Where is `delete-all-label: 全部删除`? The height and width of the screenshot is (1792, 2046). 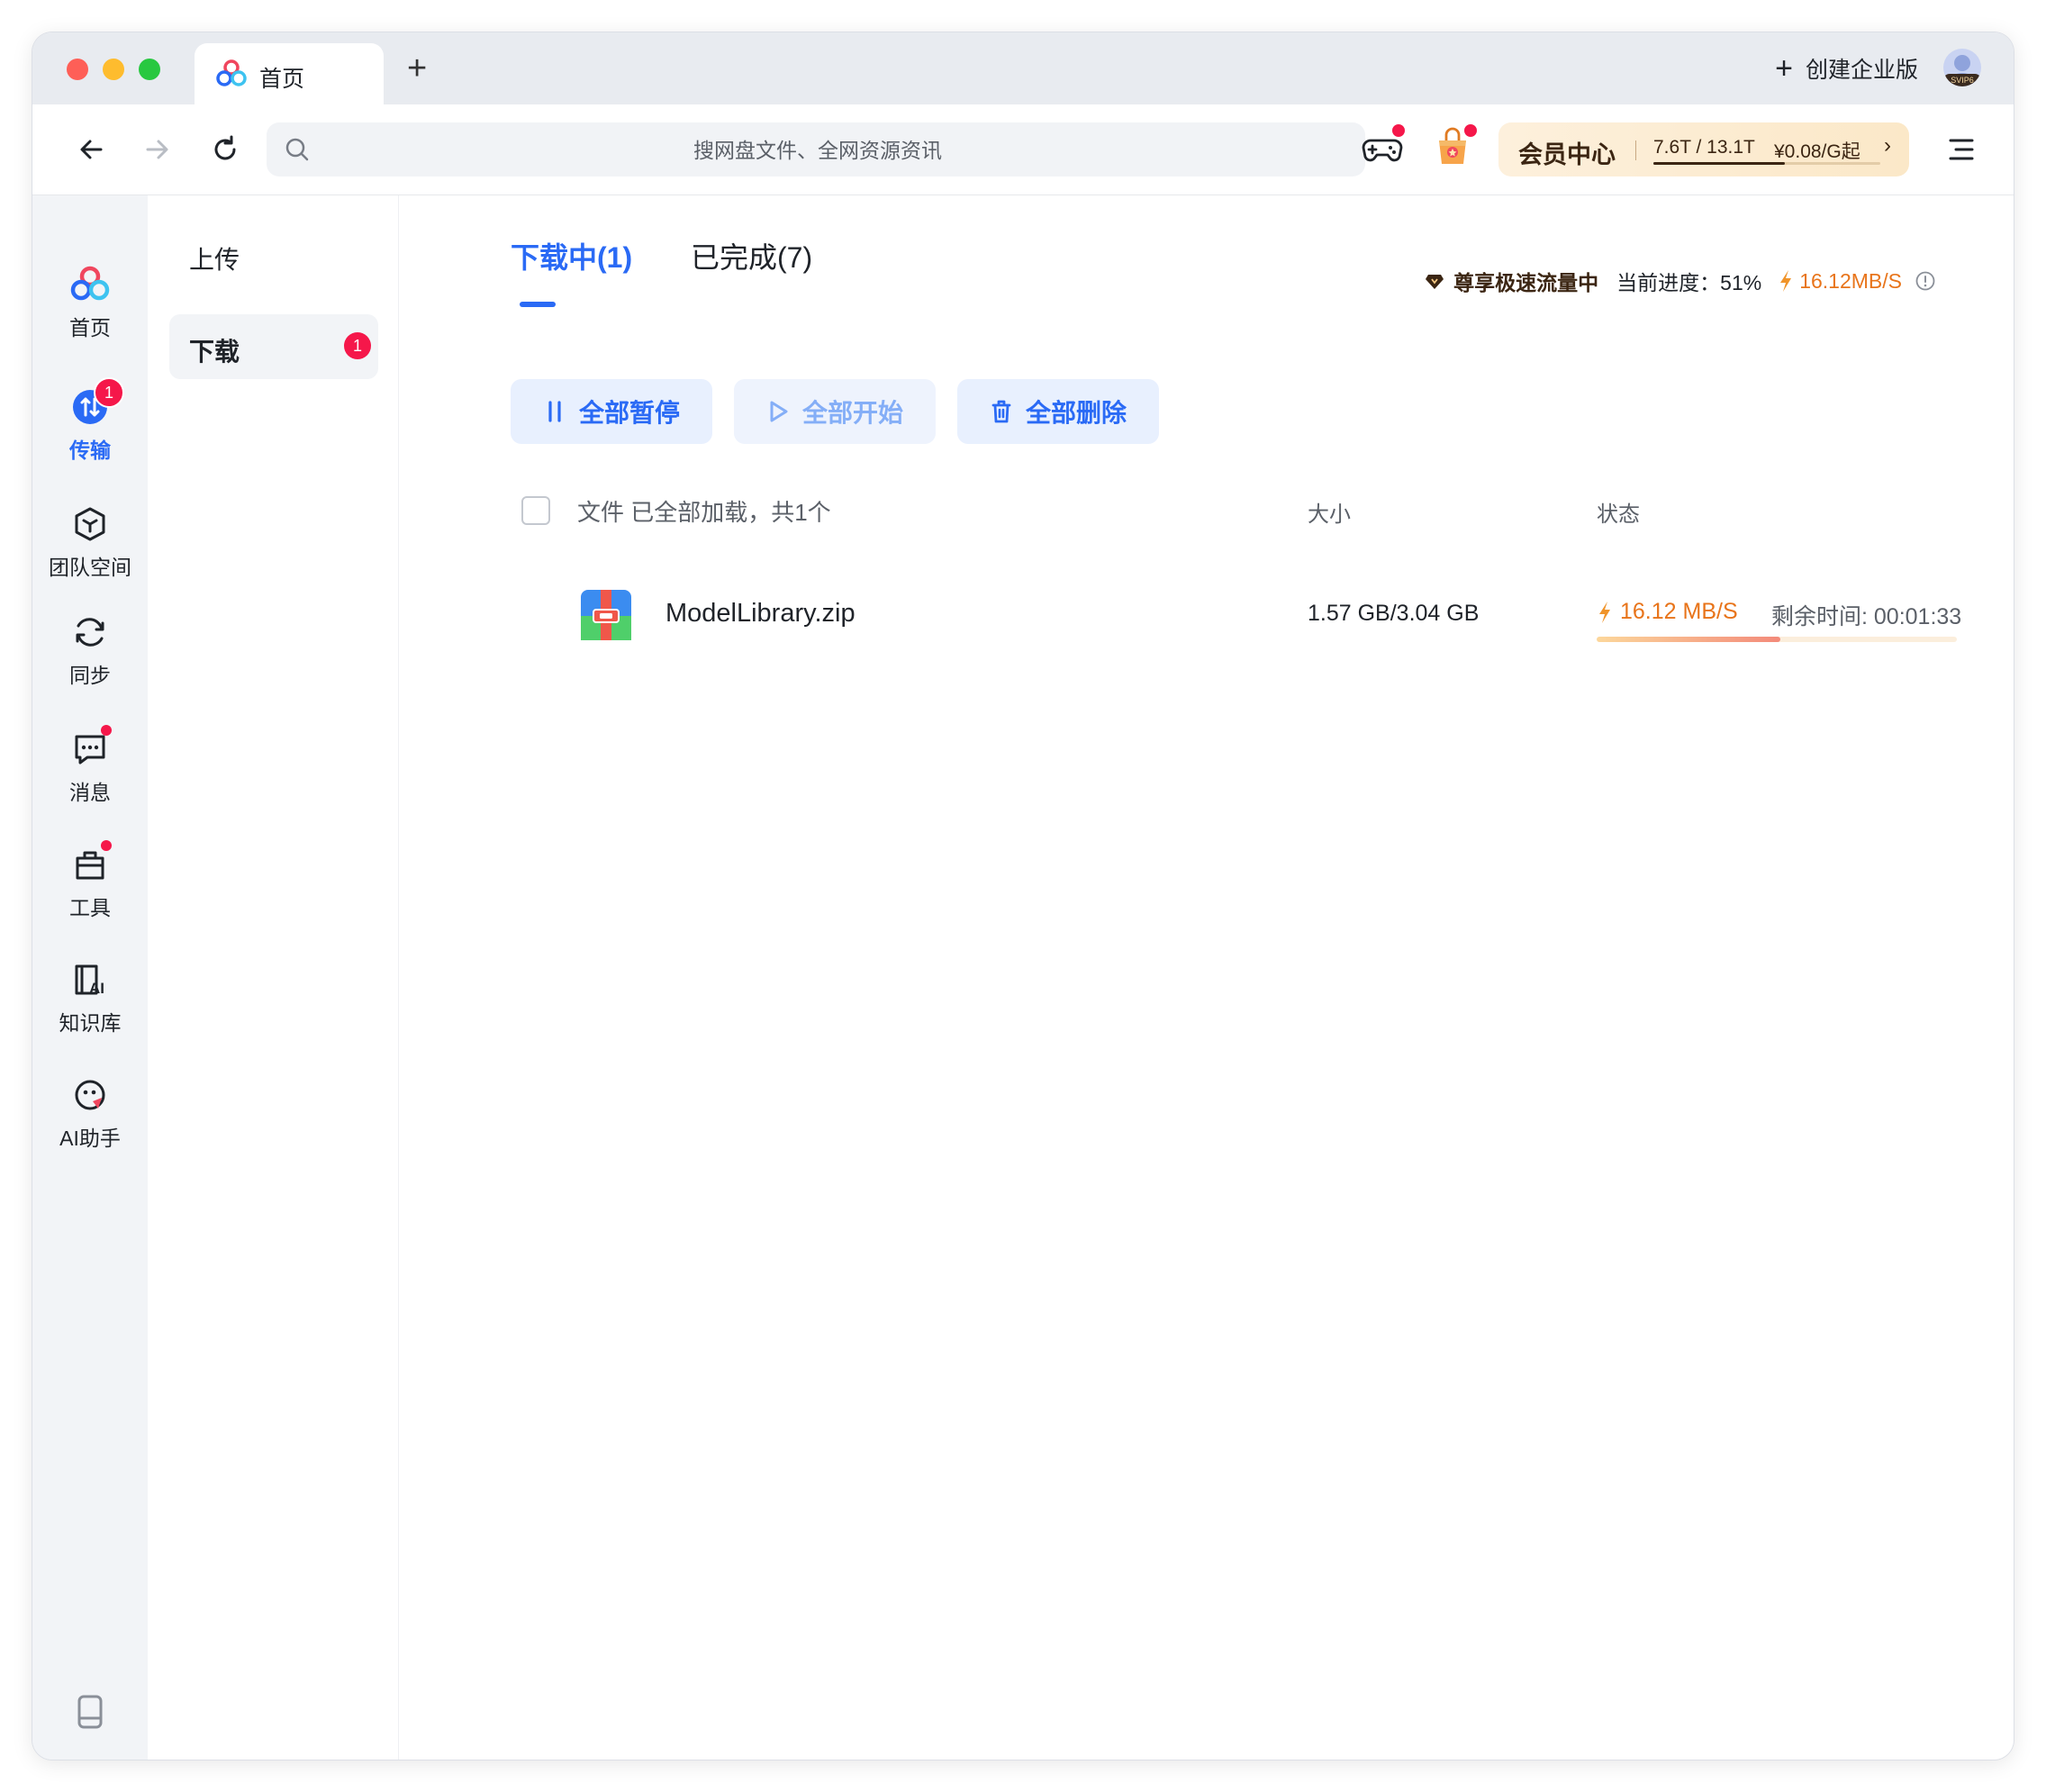 delete-all-label: 全部删除 is located at coordinates (1076, 413).